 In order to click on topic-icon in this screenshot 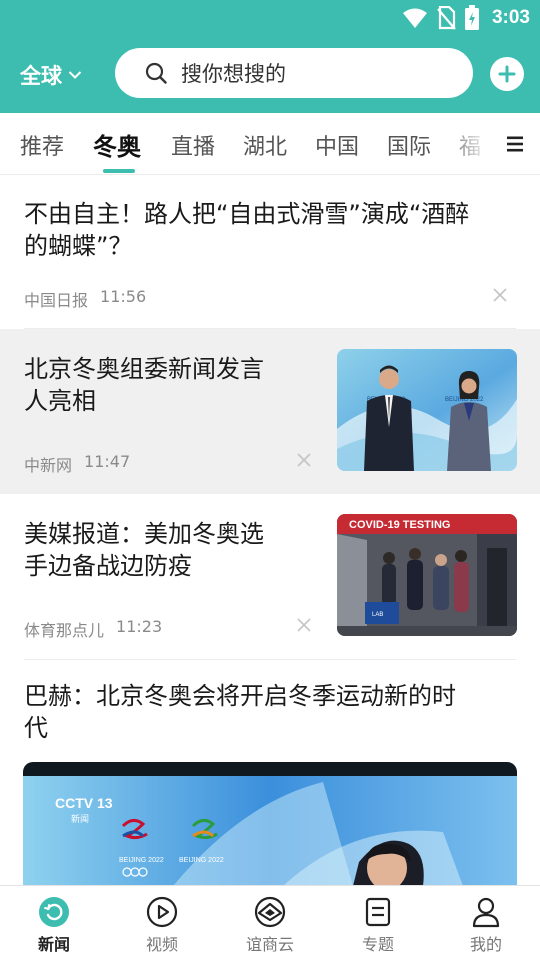, I will do `click(378, 912)`.